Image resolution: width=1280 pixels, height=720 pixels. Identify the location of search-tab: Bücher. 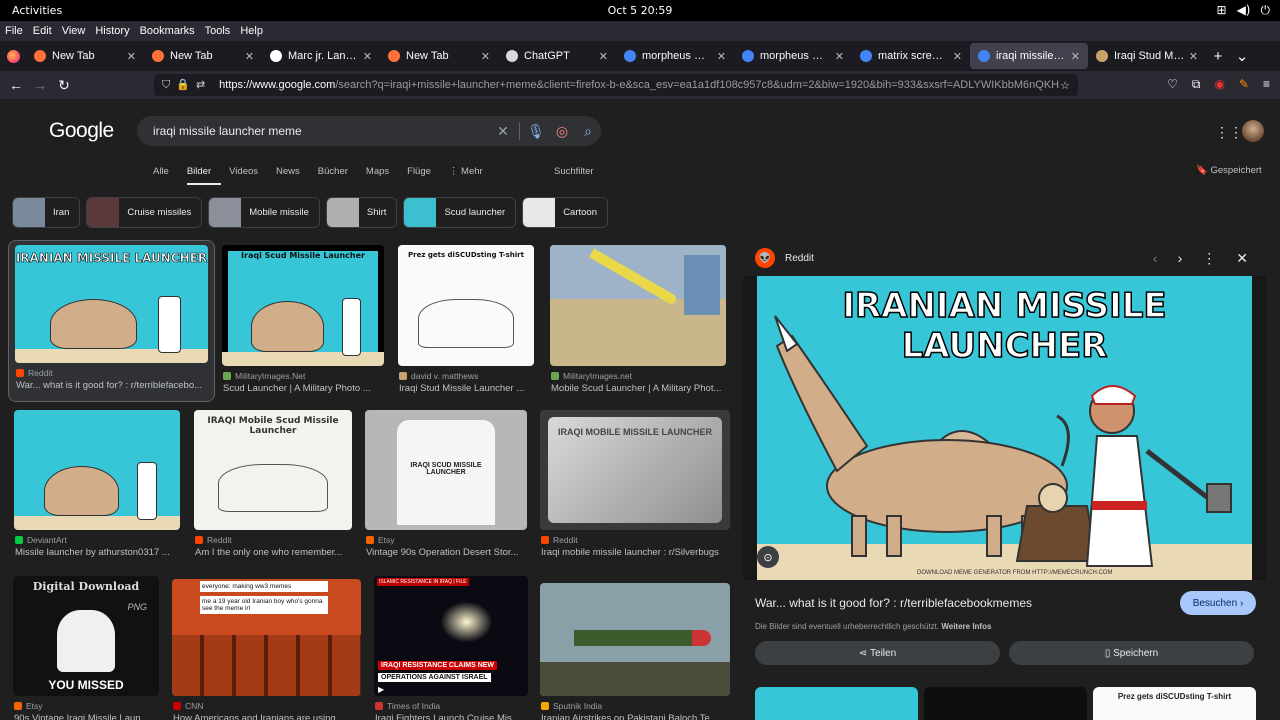
(338, 175).